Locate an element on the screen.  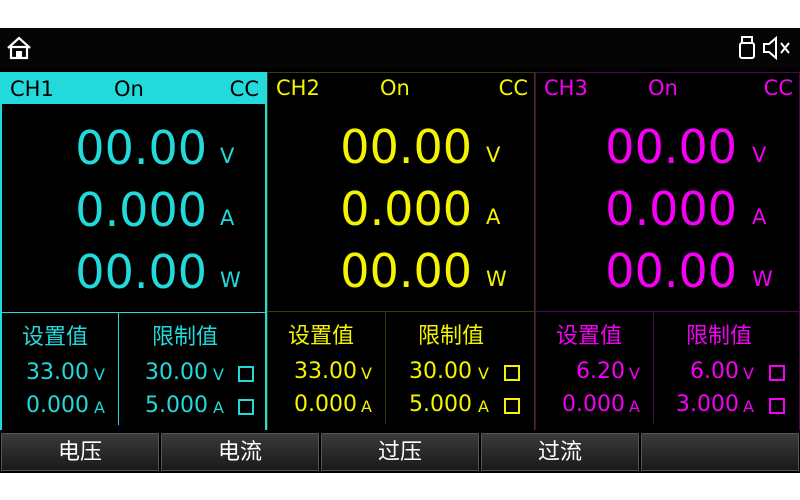
channel-header: CH1 On CC is located at coordinates (133, 89).